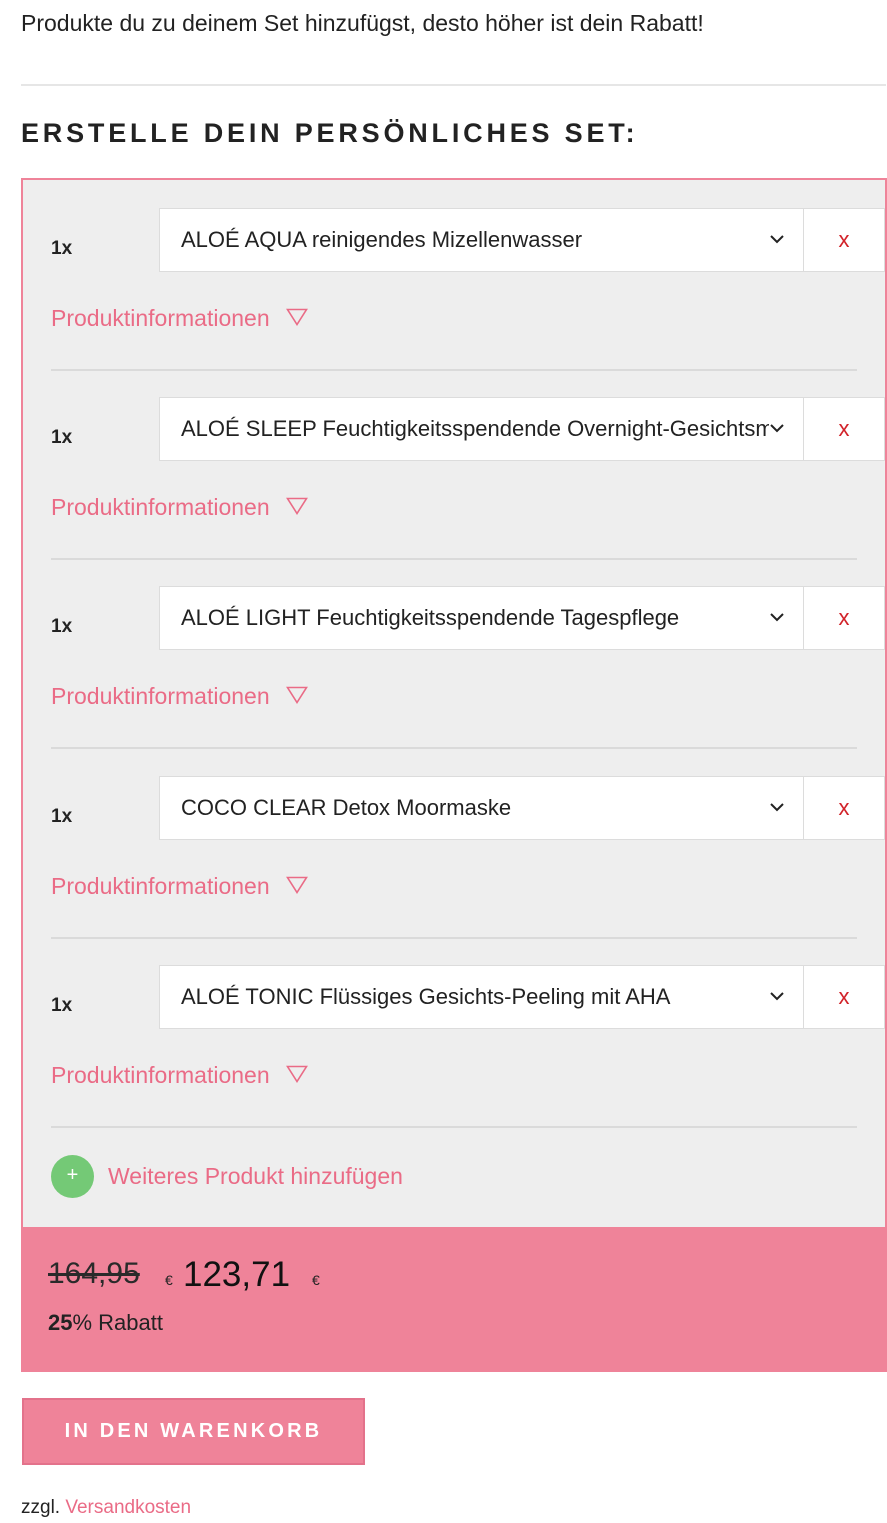 This screenshot has width=887, height=1523. Describe the element at coordinates (255, 1176) in the screenshot. I see `add-product-label: Weiteres Produkt hinzufügen` at that location.